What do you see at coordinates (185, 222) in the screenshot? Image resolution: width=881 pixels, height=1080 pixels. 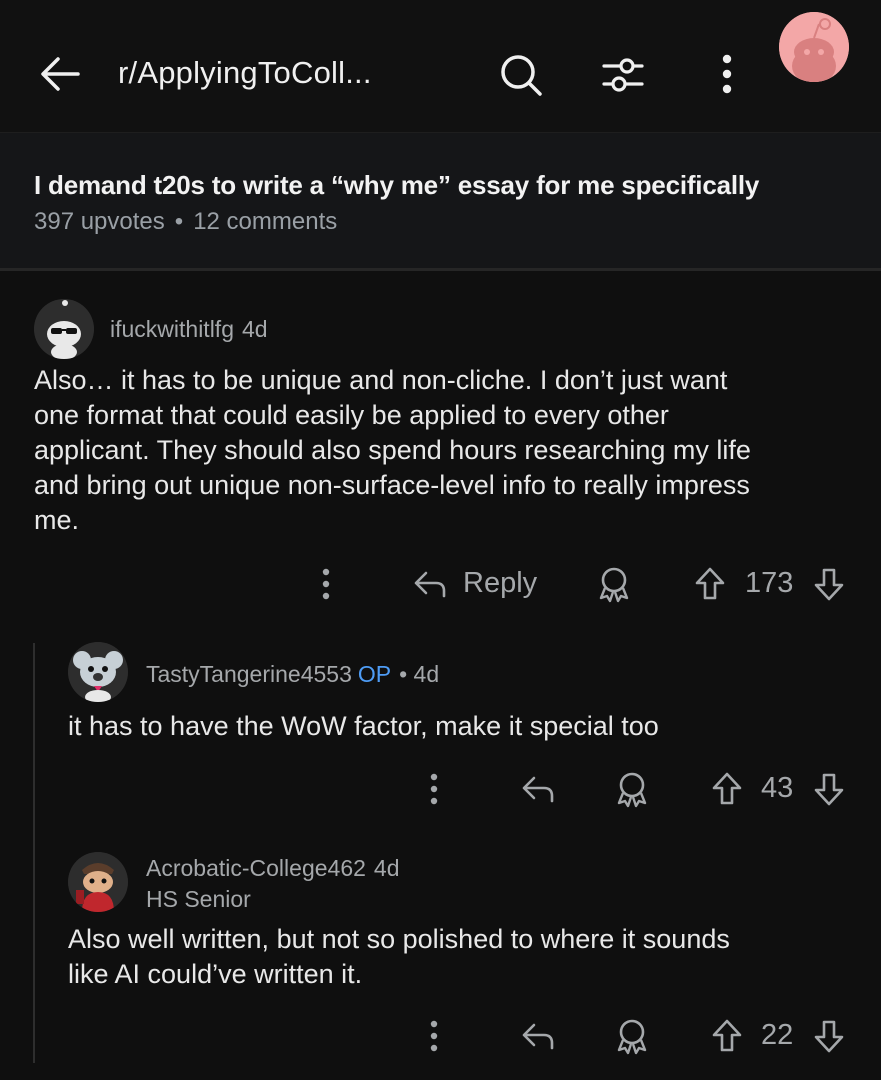 I see `post-meta: 397 upvotes • 12 comments` at bounding box center [185, 222].